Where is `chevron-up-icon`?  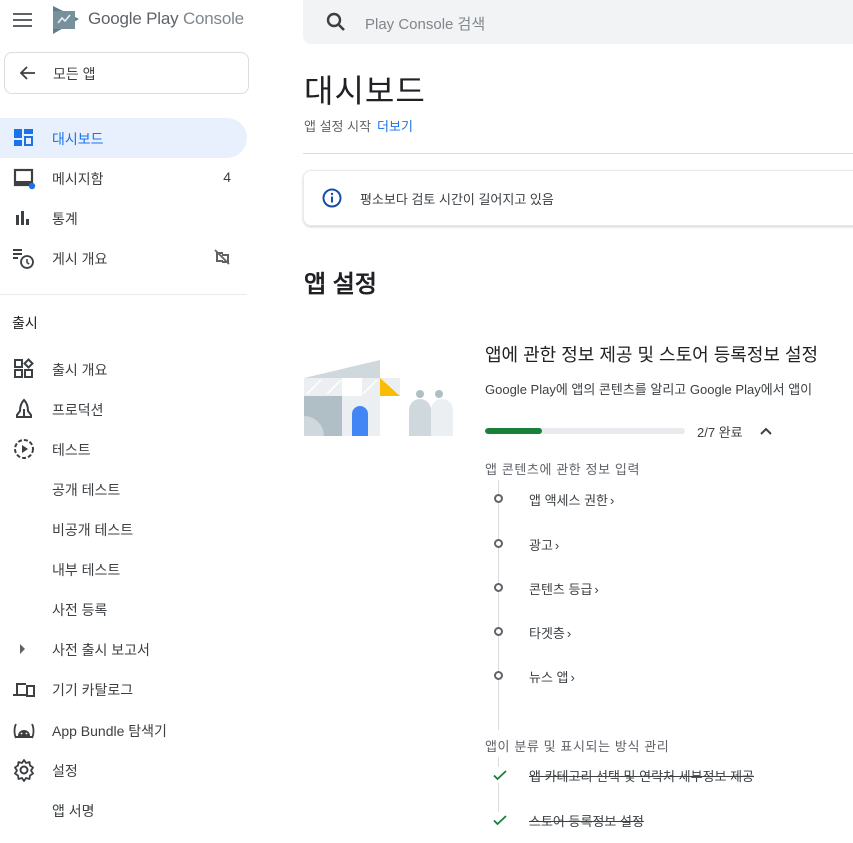 chevron-up-icon is located at coordinates (766, 431).